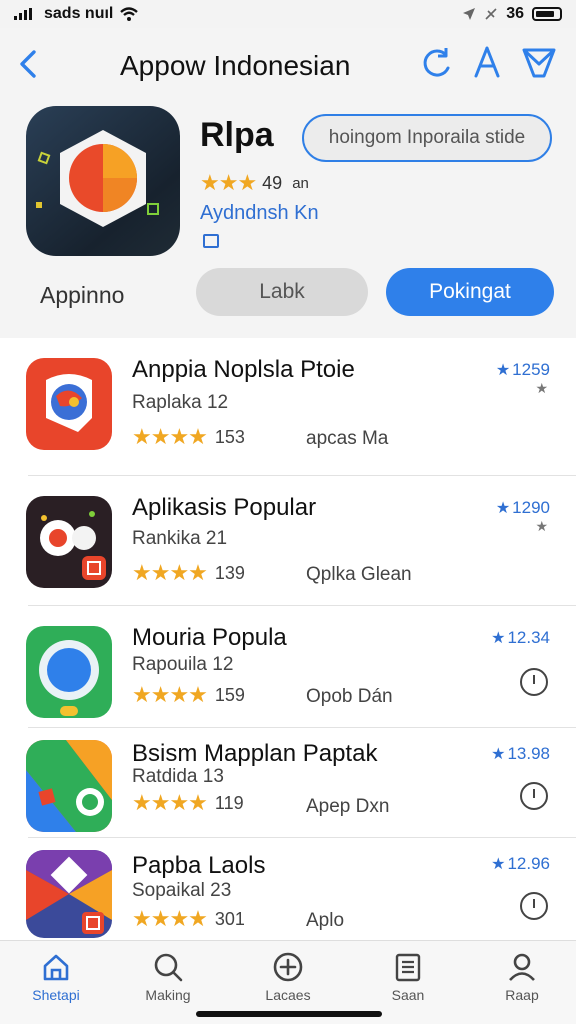 Image resolution: width=576 pixels, height=1024 pixels. Describe the element at coordinates (237, 135) in the screenshot. I see `hero-app-name: Rlpa` at that location.